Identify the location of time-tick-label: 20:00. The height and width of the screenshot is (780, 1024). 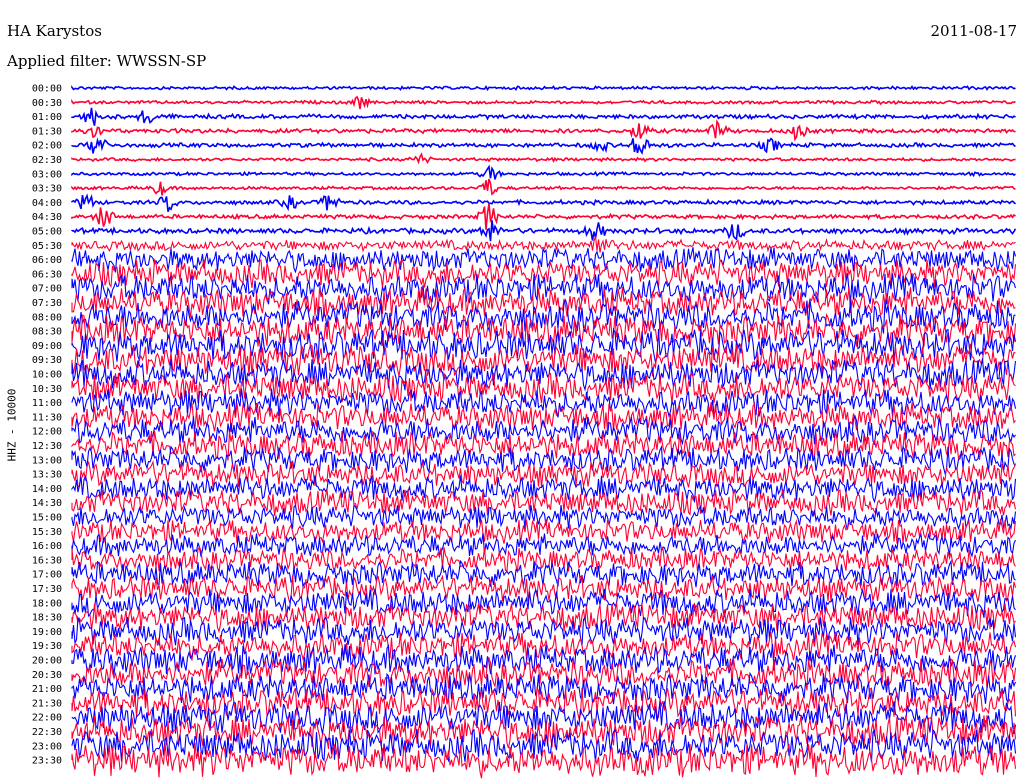
(47, 661).